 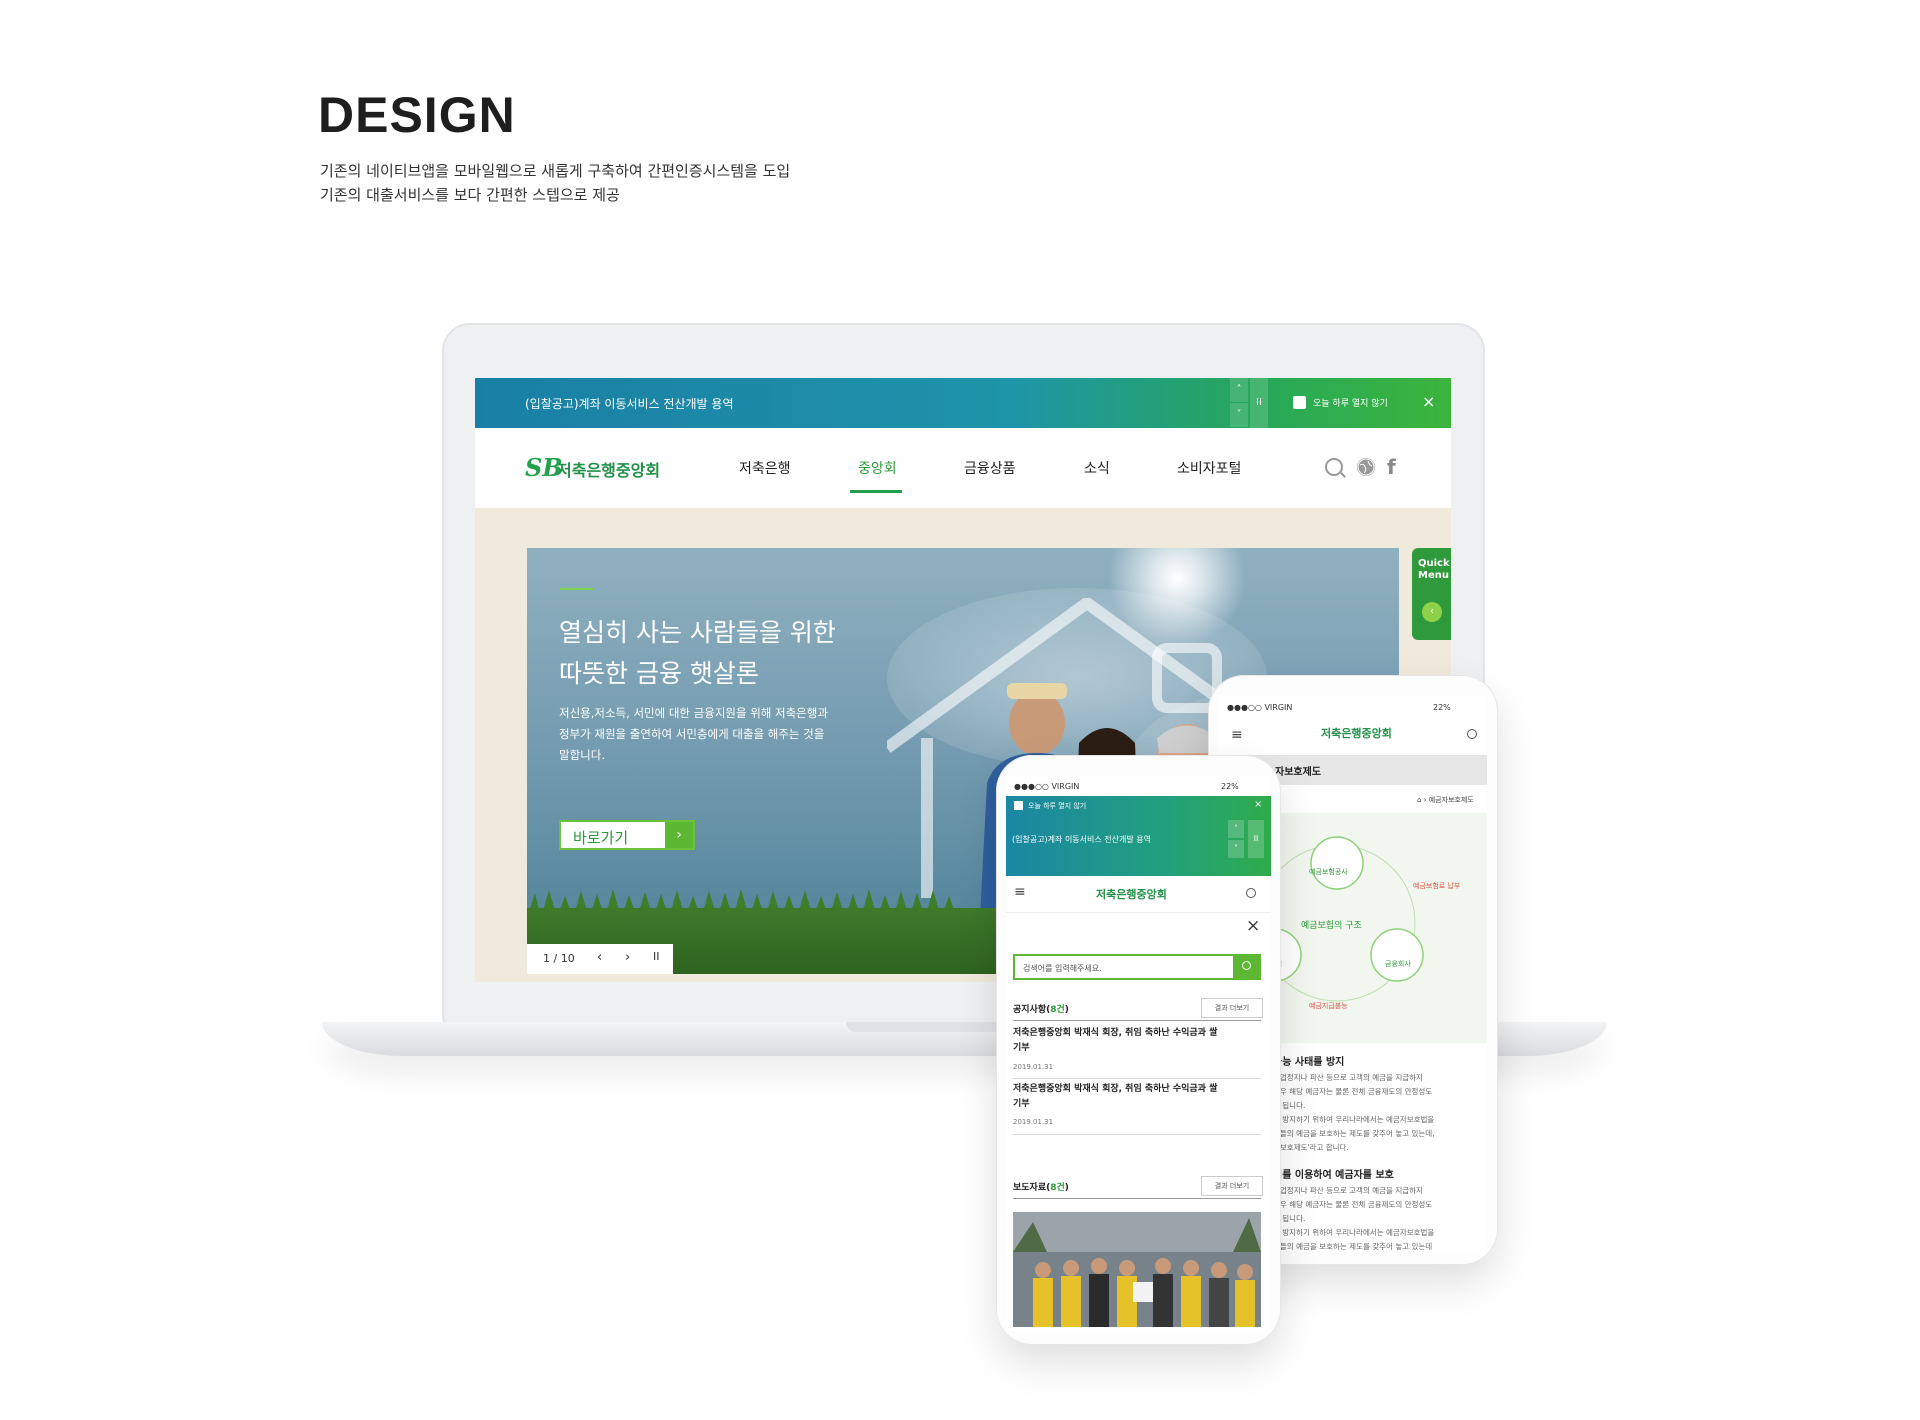 I want to click on slide-pause-button: II, so click(x=656, y=956).